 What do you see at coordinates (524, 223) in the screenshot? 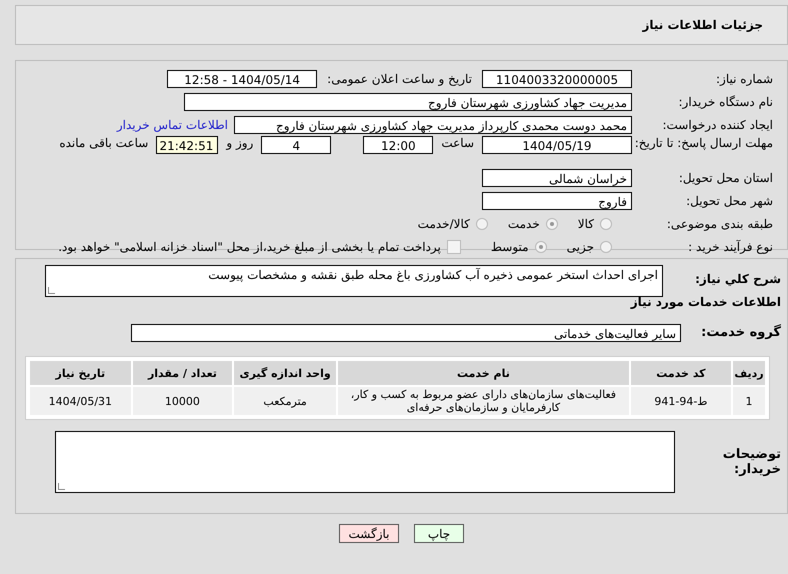
I see `radio-label: خدمت` at bounding box center [524, 223].